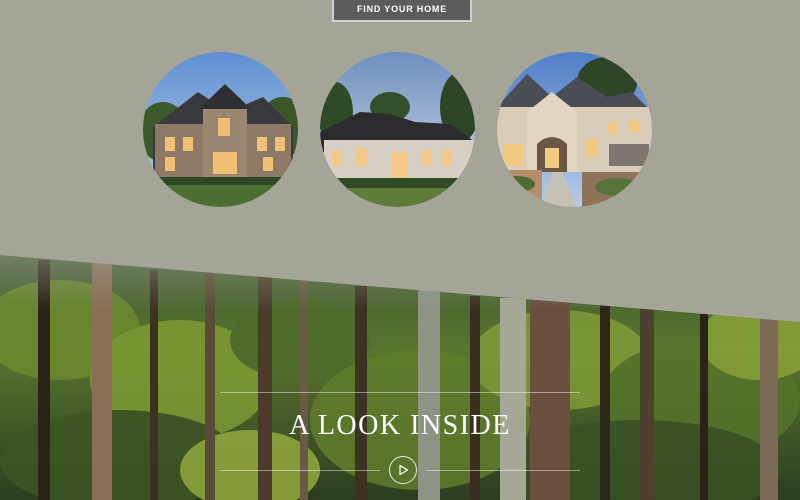 Image resolution: width=800 pixels, height=500 pixels. Describe the element at coordinates (220, 129) in the screenshot. I see `home-photo-stone` at that location.